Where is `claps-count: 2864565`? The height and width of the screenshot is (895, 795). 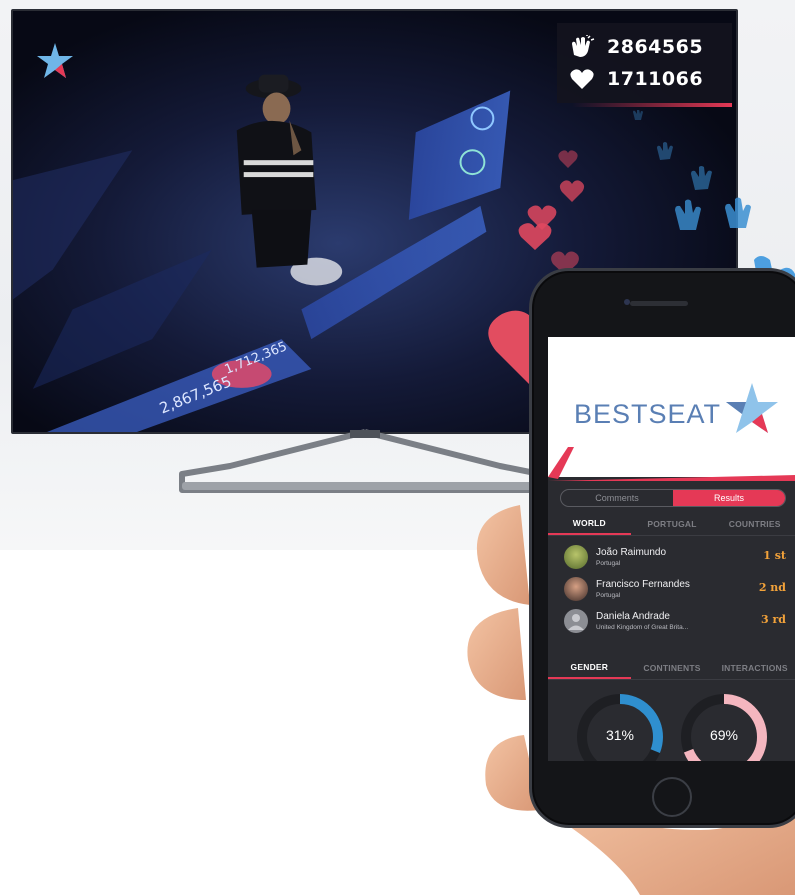
claps-count: 2864565 is located at coordinates (655, 47).